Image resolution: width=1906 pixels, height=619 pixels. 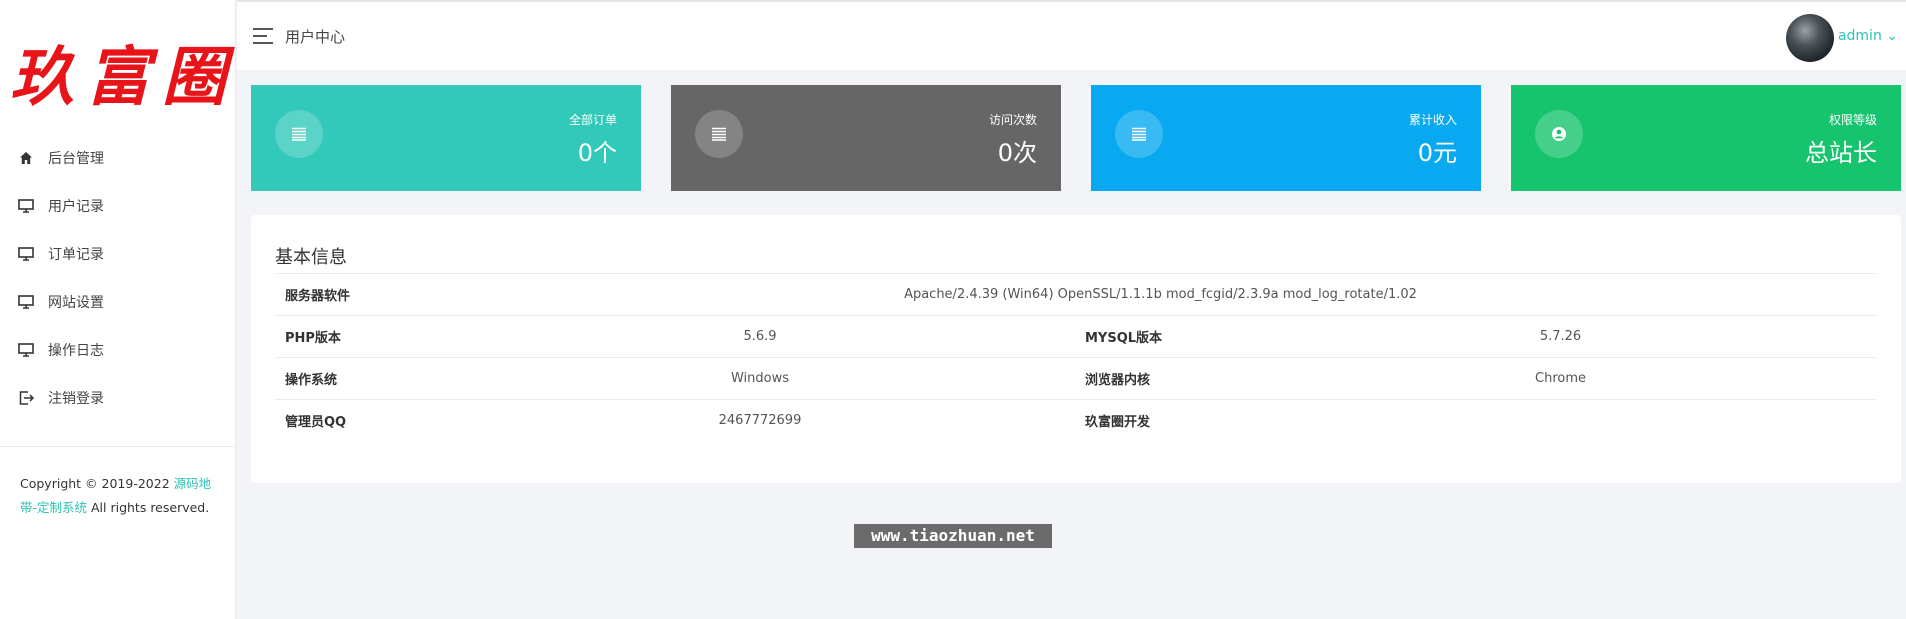 I want to click on table-value: 5.6.9, so click(x=760, y=336).